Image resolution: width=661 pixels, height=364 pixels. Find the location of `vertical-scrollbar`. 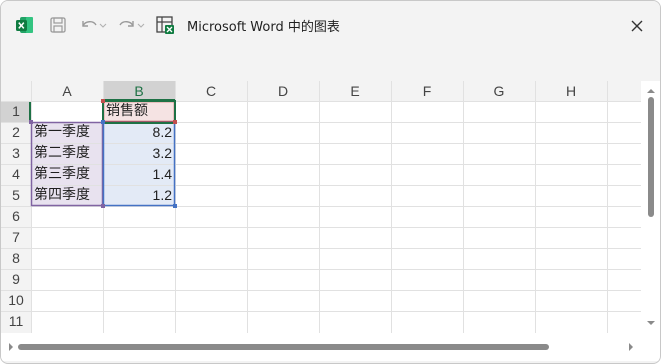

vertical-scrollbar is located at coordinates (650, 207).